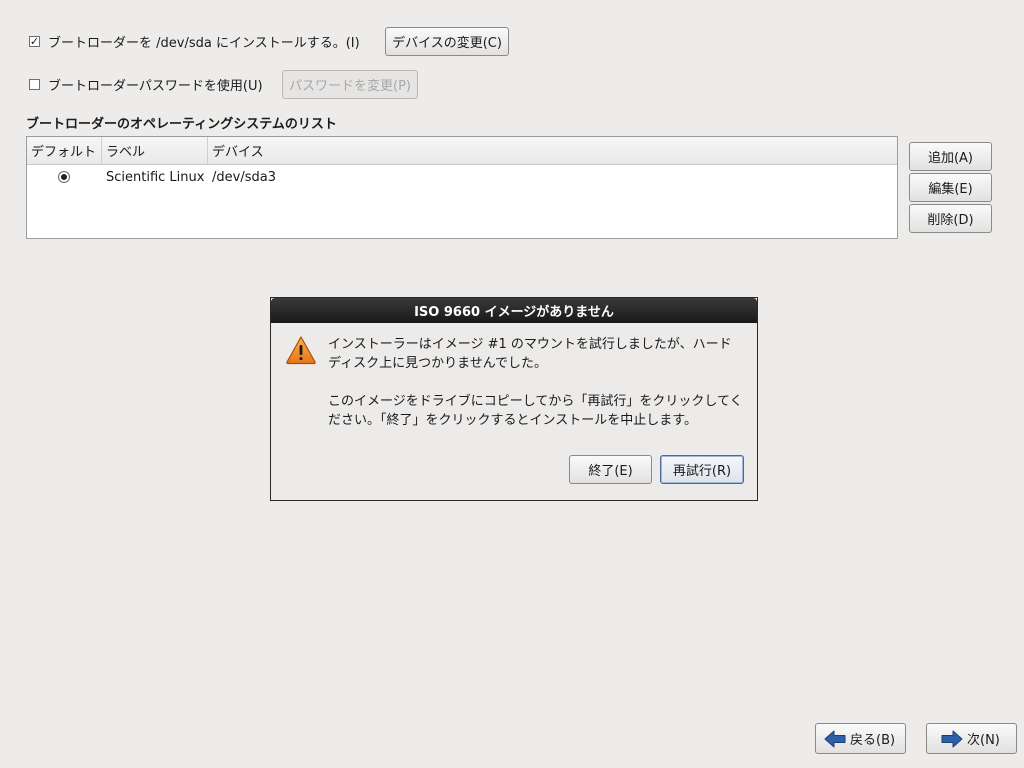  Describe the element at coordinates (983, 740) in the screenshot. I see `next-button-label: 次(N)` at that location.